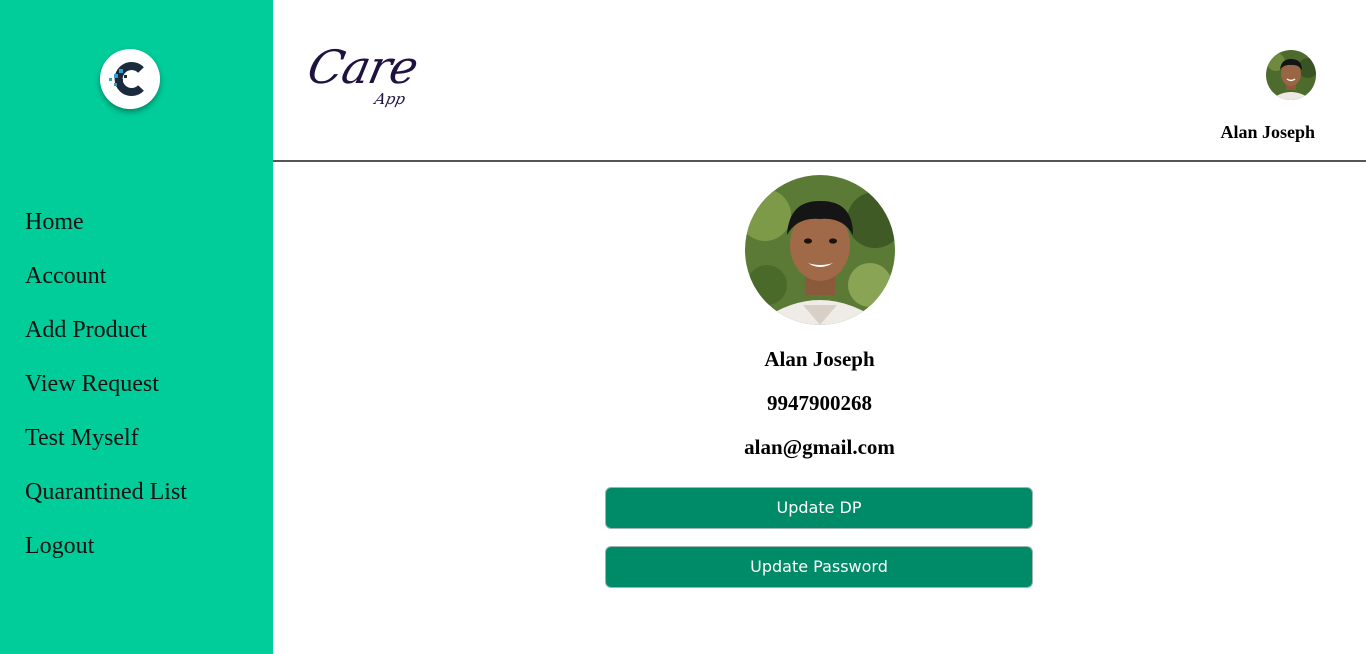 This screenshot has width=1366, height=654. I want to click on brand-title: Care, so click(363, 67).